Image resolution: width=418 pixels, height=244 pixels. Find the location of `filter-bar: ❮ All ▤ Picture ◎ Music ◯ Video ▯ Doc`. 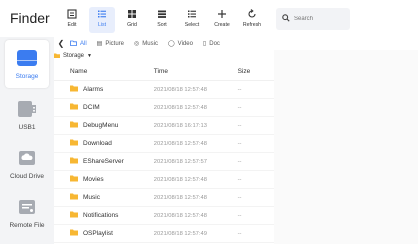

filter-bar: ❮ All ▤ Picture ◎ Music ◯ Video ▯ Doc is located at coordinates (142, 43).